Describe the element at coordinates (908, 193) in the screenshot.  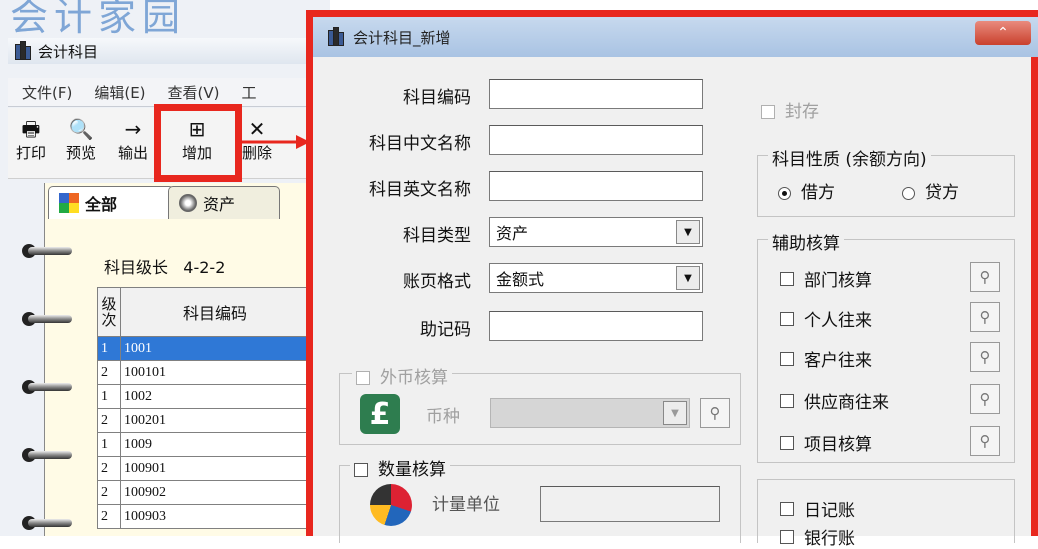
I see `credit-radio` at that location.